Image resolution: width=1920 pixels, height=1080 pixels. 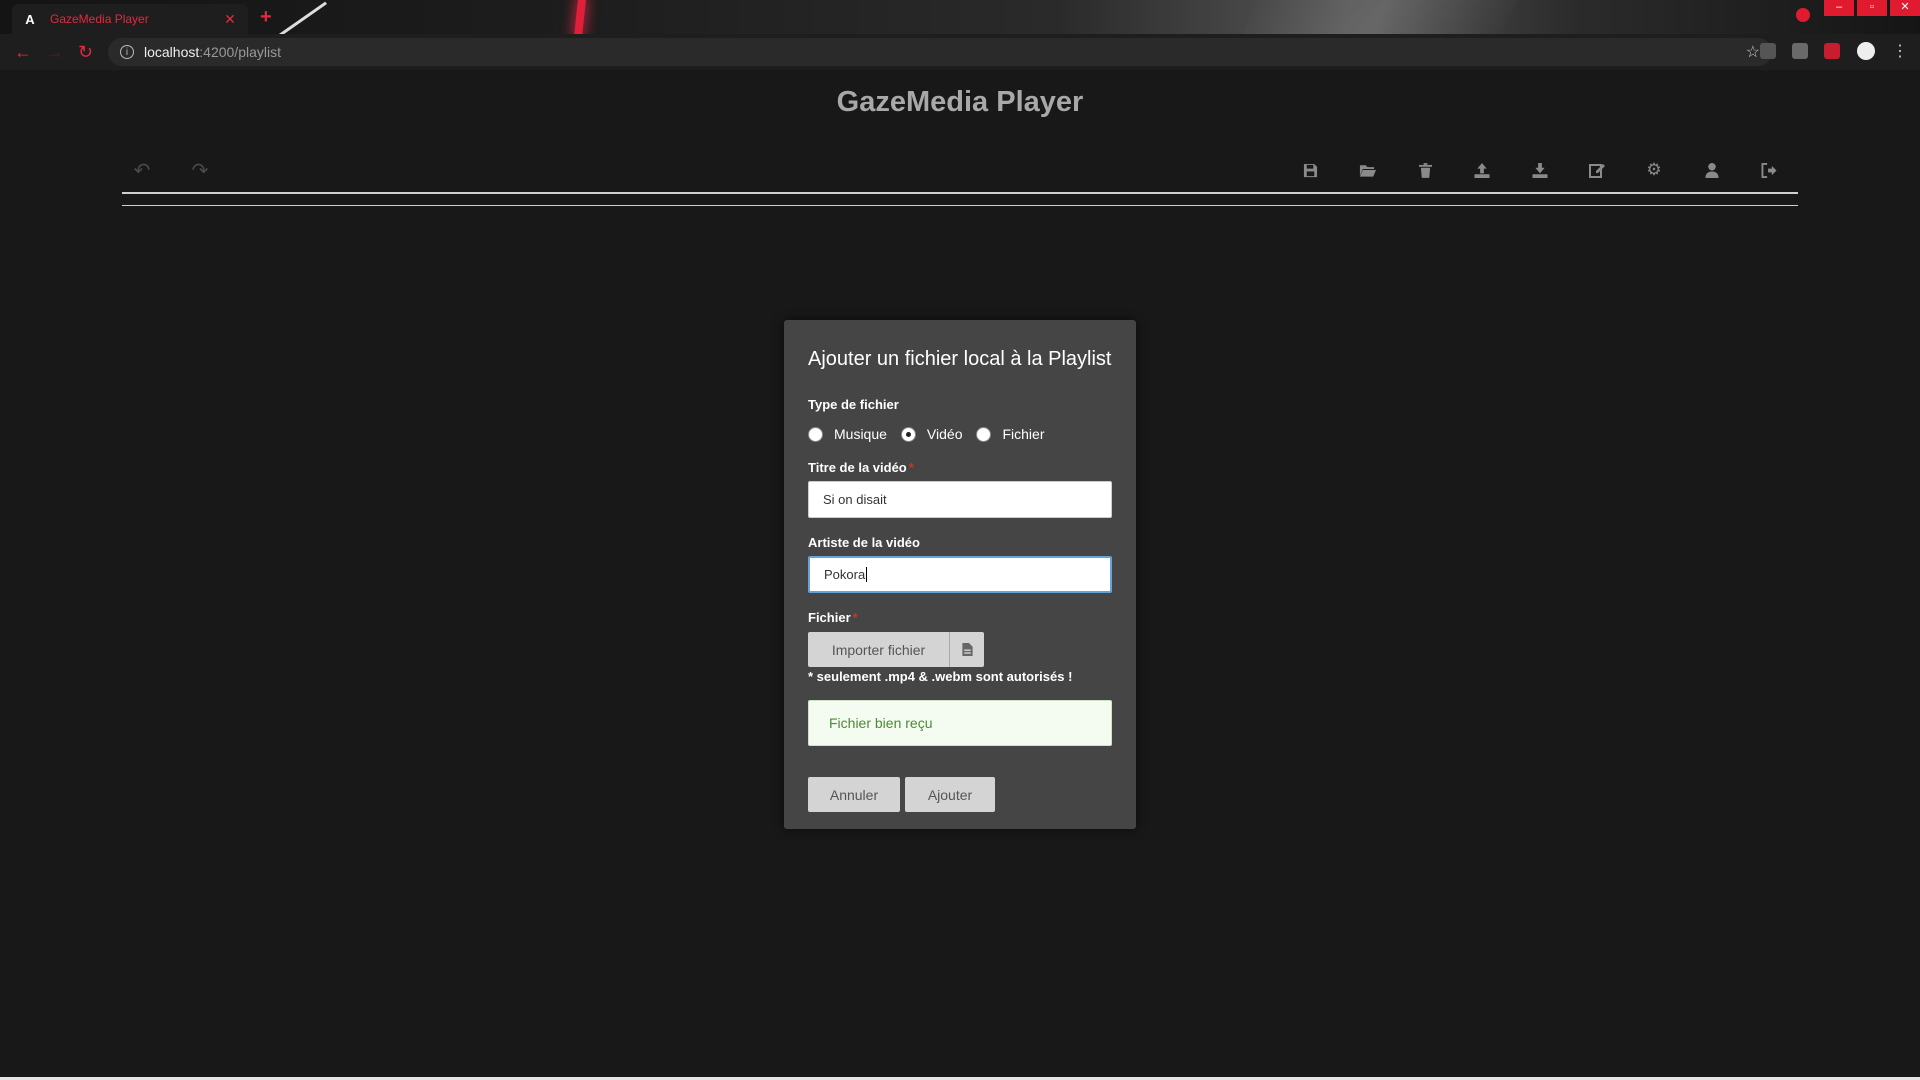 What do you see at coordinates (855, 499) in the screenshot?
I see `video-title-value: Si on disait` at bounding box center [855, 499].